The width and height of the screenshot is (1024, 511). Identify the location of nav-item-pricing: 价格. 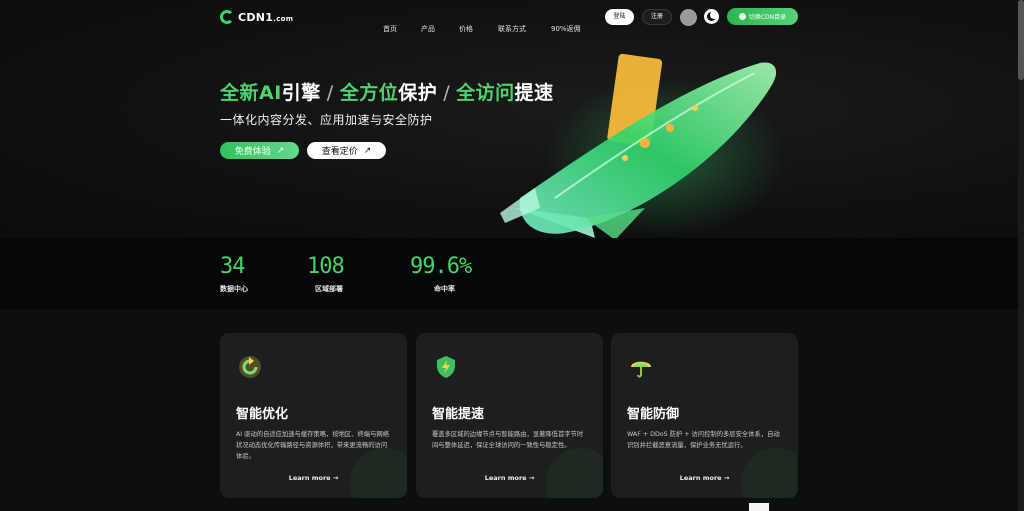
(478, 29).